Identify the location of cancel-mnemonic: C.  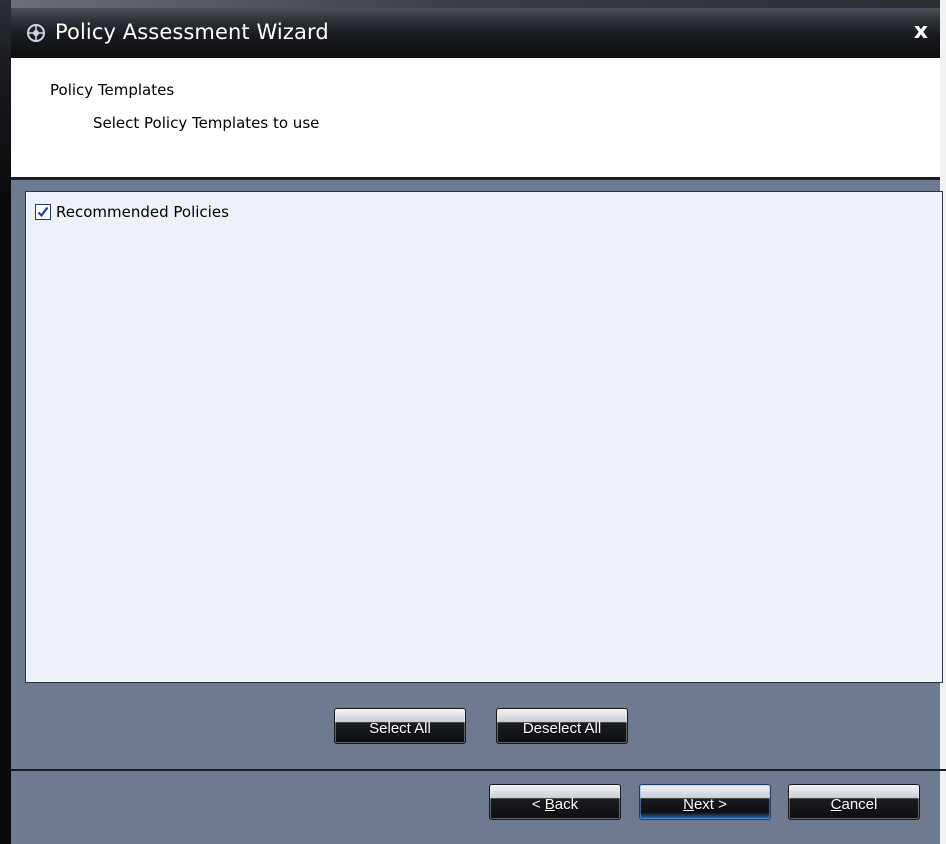
(836, 804).